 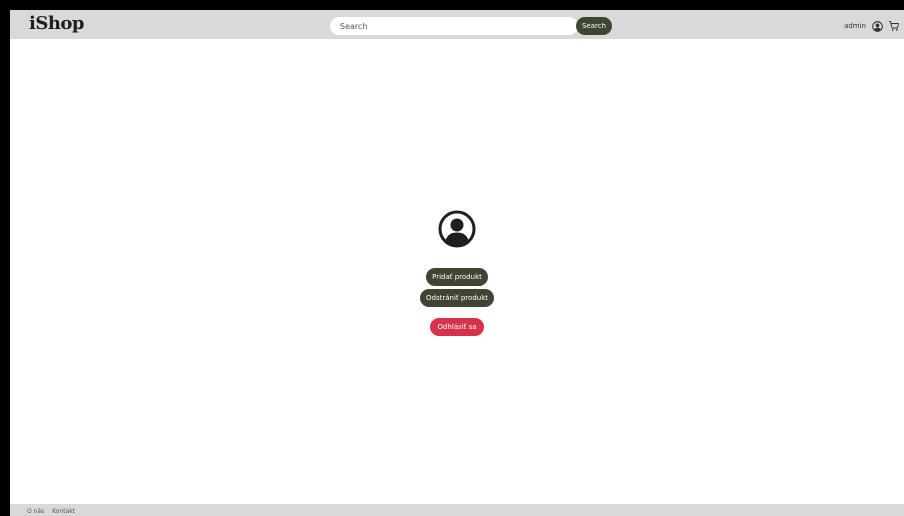 I want to click on remove-product-button: Odstrániť produkt, so click(x=457, y=298).